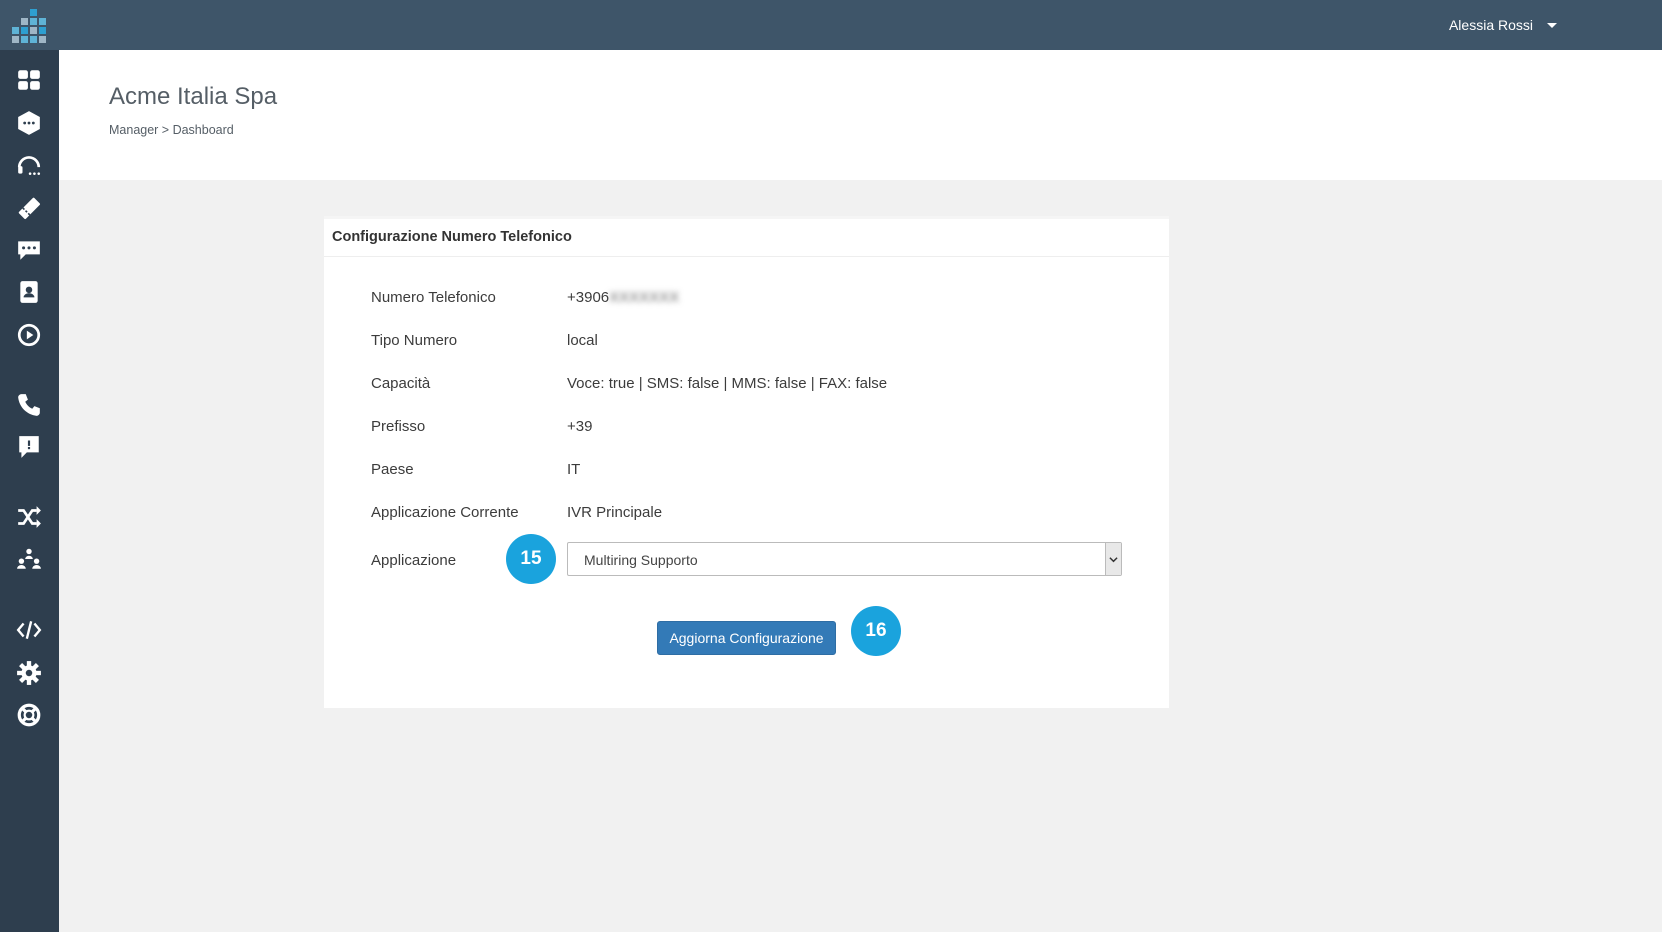  I want to click on field-value-phone-number: +3906XXXXXXX, so click(623, 297).